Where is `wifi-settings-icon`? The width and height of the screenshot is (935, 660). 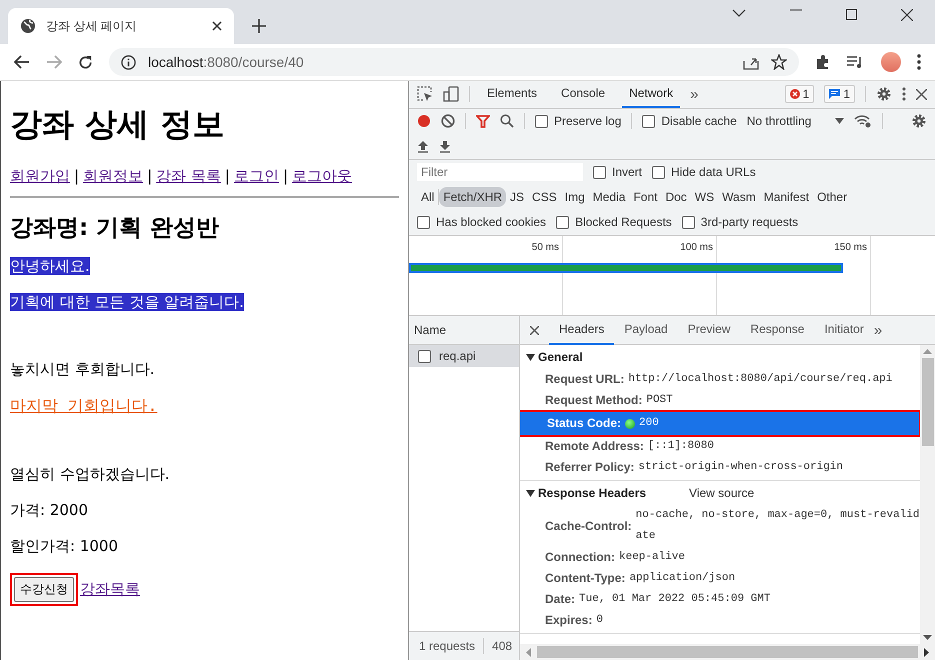 wifi-settings-icon is located at coordinates (863, 121).